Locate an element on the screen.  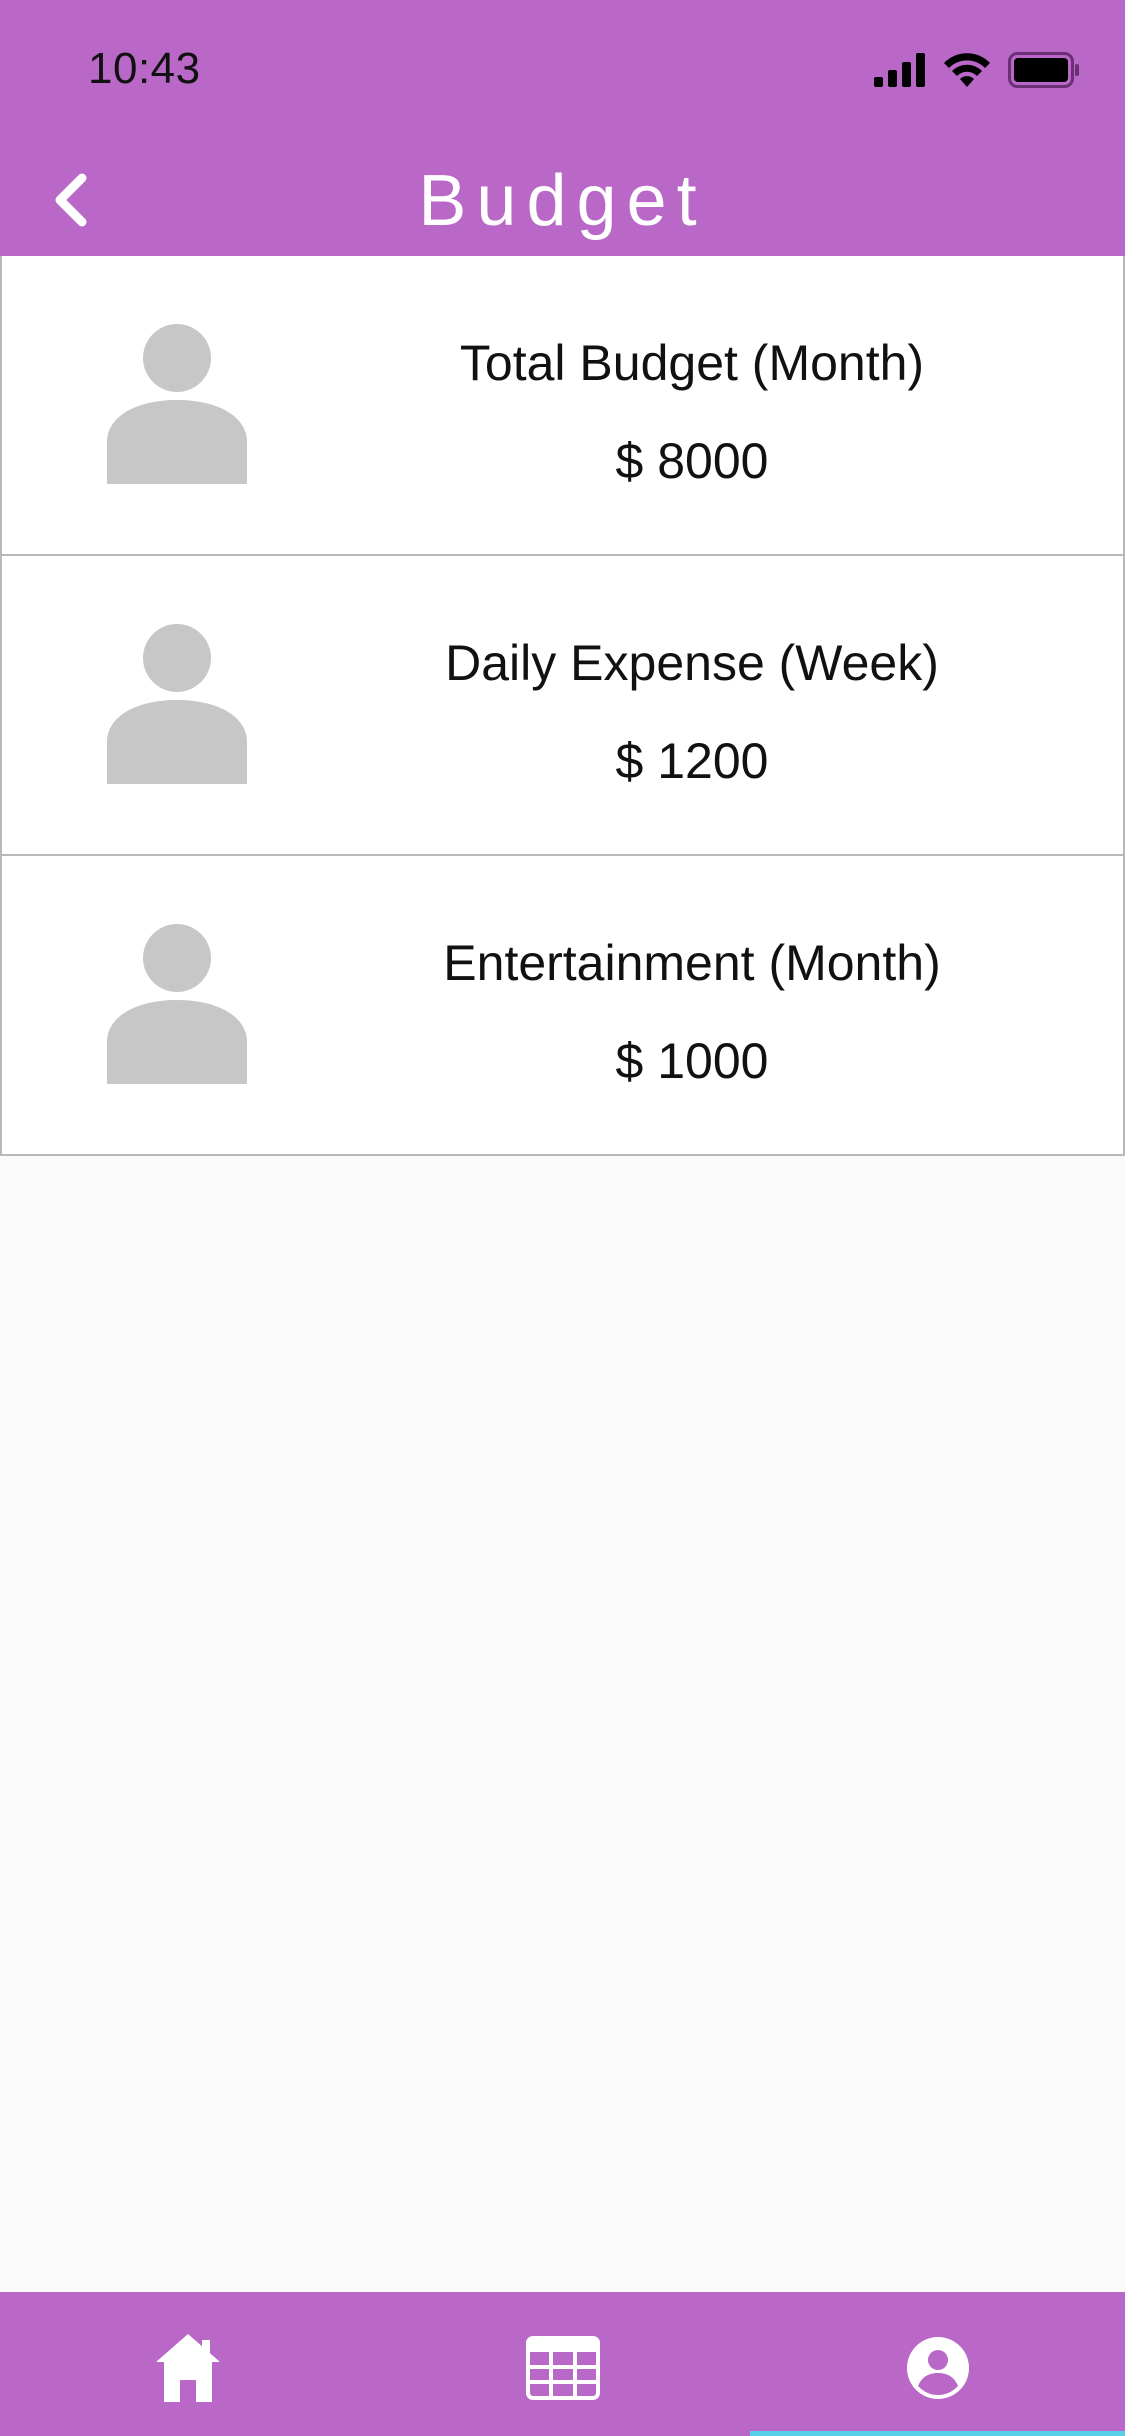
budget-item-amount: $ 8000 is located at coordinates (692, 461).